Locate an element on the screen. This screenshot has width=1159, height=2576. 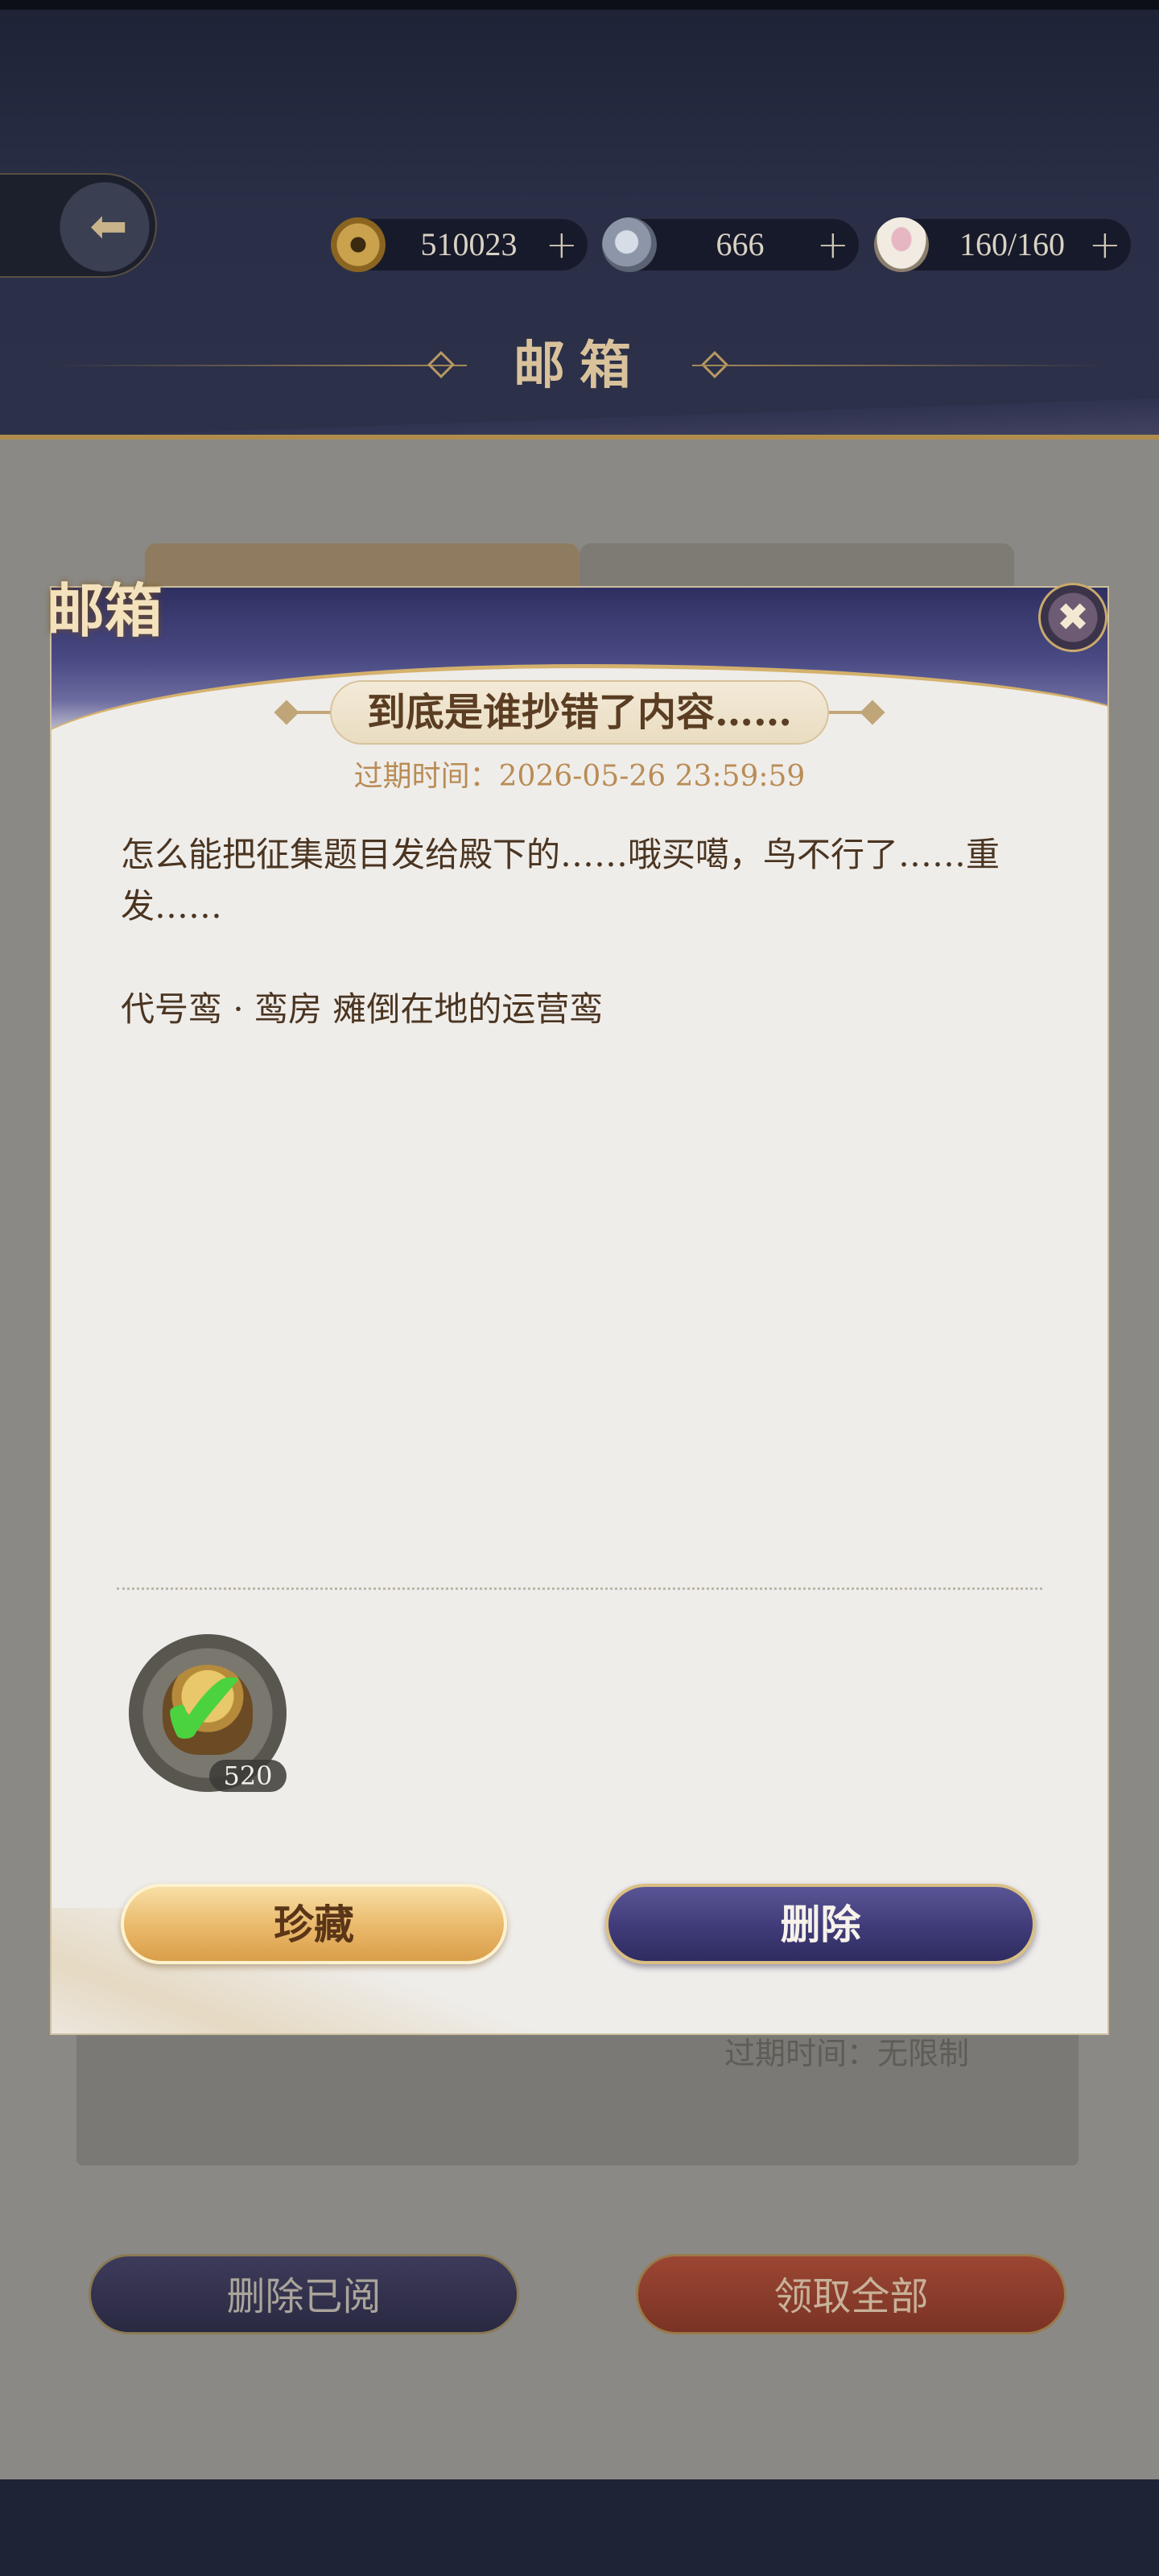
claim-all-button: 领取全部 is located at coordinates (851, 2294).